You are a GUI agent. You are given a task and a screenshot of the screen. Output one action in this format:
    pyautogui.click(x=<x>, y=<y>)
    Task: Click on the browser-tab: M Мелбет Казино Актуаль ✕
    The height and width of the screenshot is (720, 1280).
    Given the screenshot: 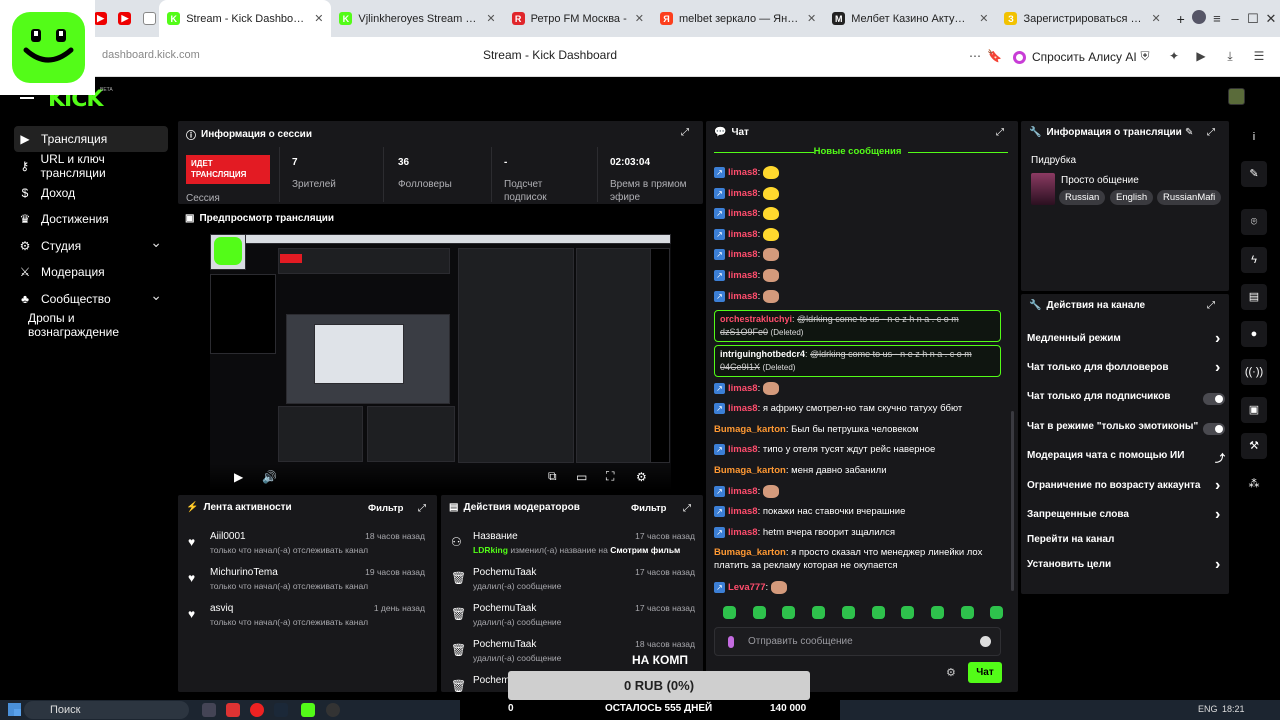 What is the action you would take?
    pyautogui.click(x=910, y=18)
    